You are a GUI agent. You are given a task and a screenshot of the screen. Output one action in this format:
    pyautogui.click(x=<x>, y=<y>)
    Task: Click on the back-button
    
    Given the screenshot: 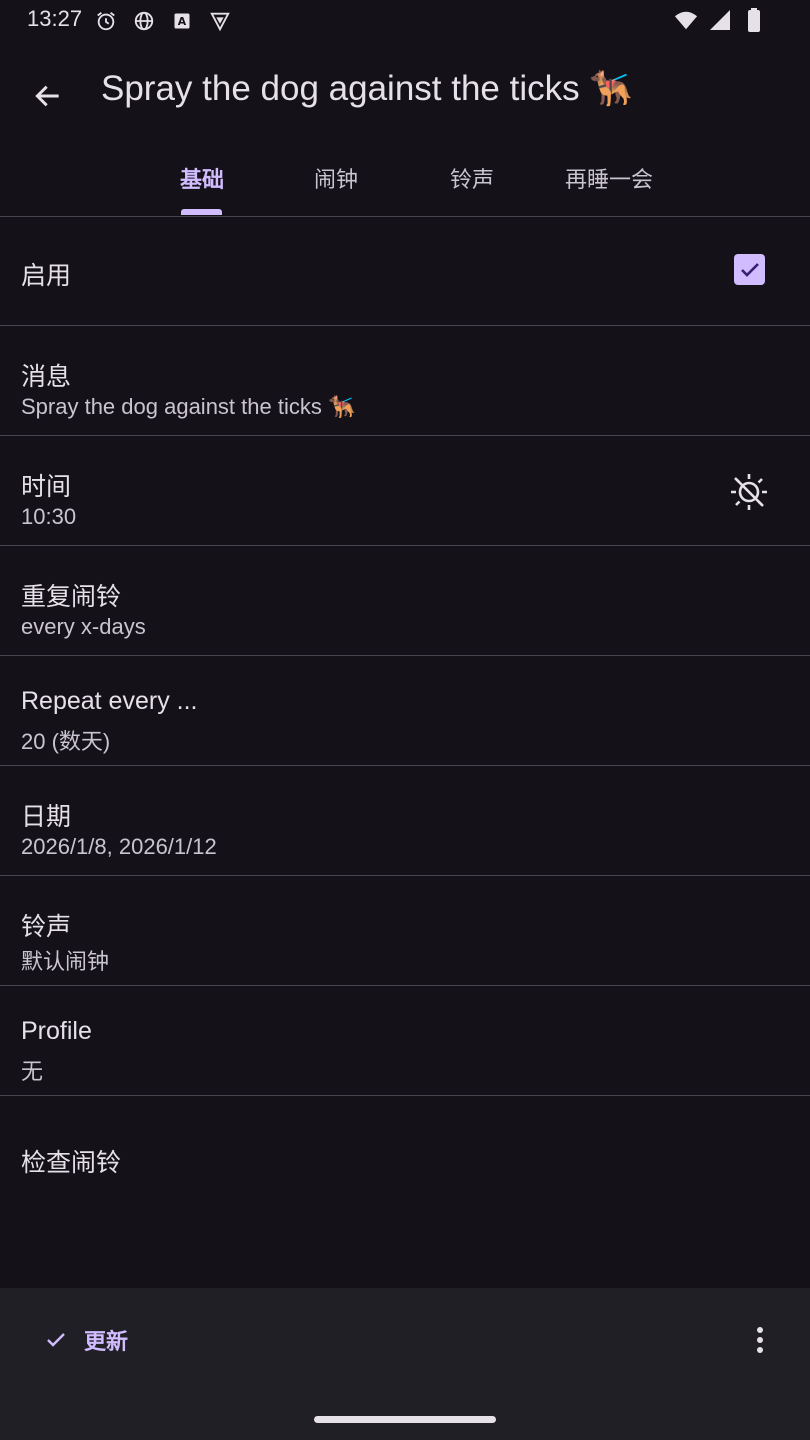 What is the action you would take?
    pyautogui.click(x=48, y=96)
    